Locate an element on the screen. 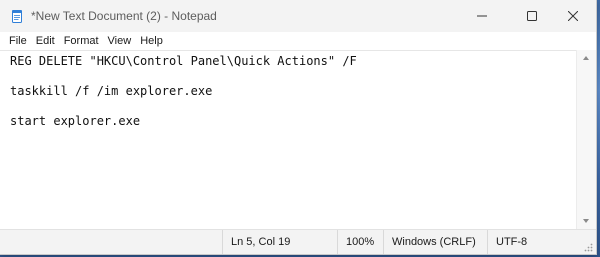 This screenshot has height=257, width=600. scroll-up-arrow-icon is located at coordinates (586, 58).